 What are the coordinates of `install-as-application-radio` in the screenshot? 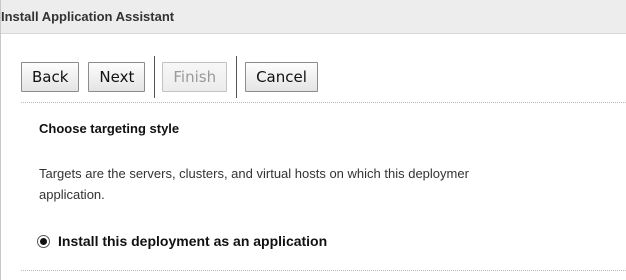 It's located at (43, 241).